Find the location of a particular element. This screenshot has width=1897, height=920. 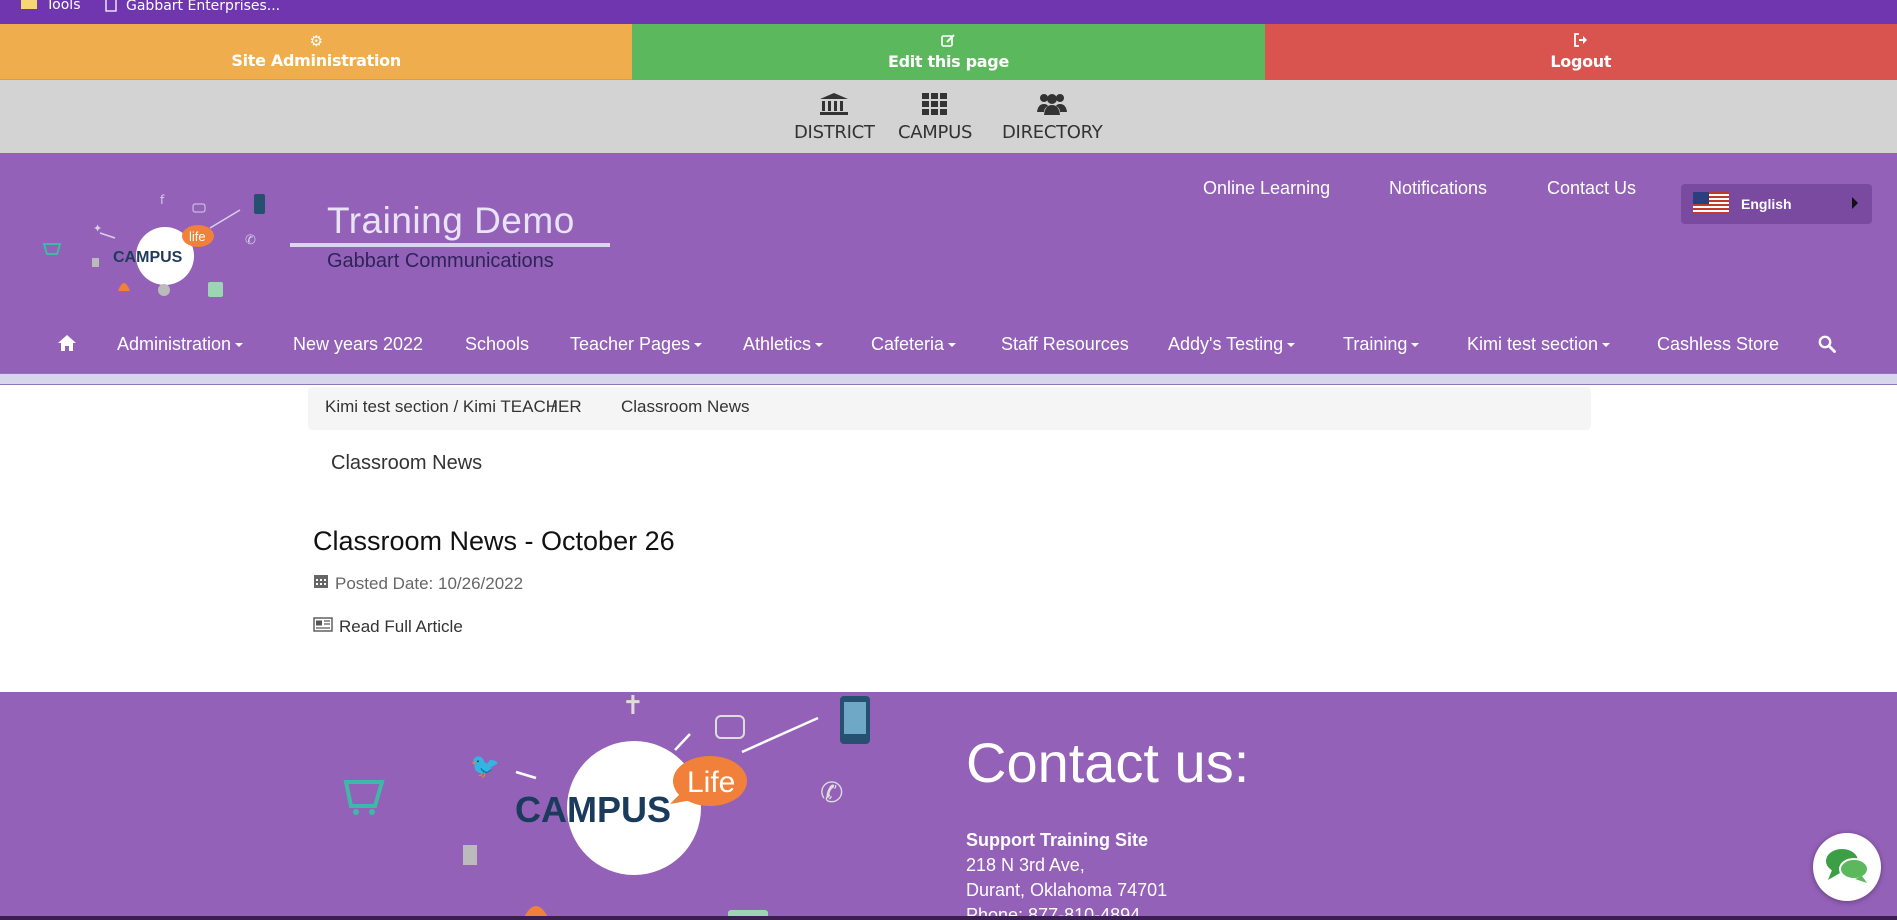

edit-page-button: Edit this page is located at coordinates (948, 52).